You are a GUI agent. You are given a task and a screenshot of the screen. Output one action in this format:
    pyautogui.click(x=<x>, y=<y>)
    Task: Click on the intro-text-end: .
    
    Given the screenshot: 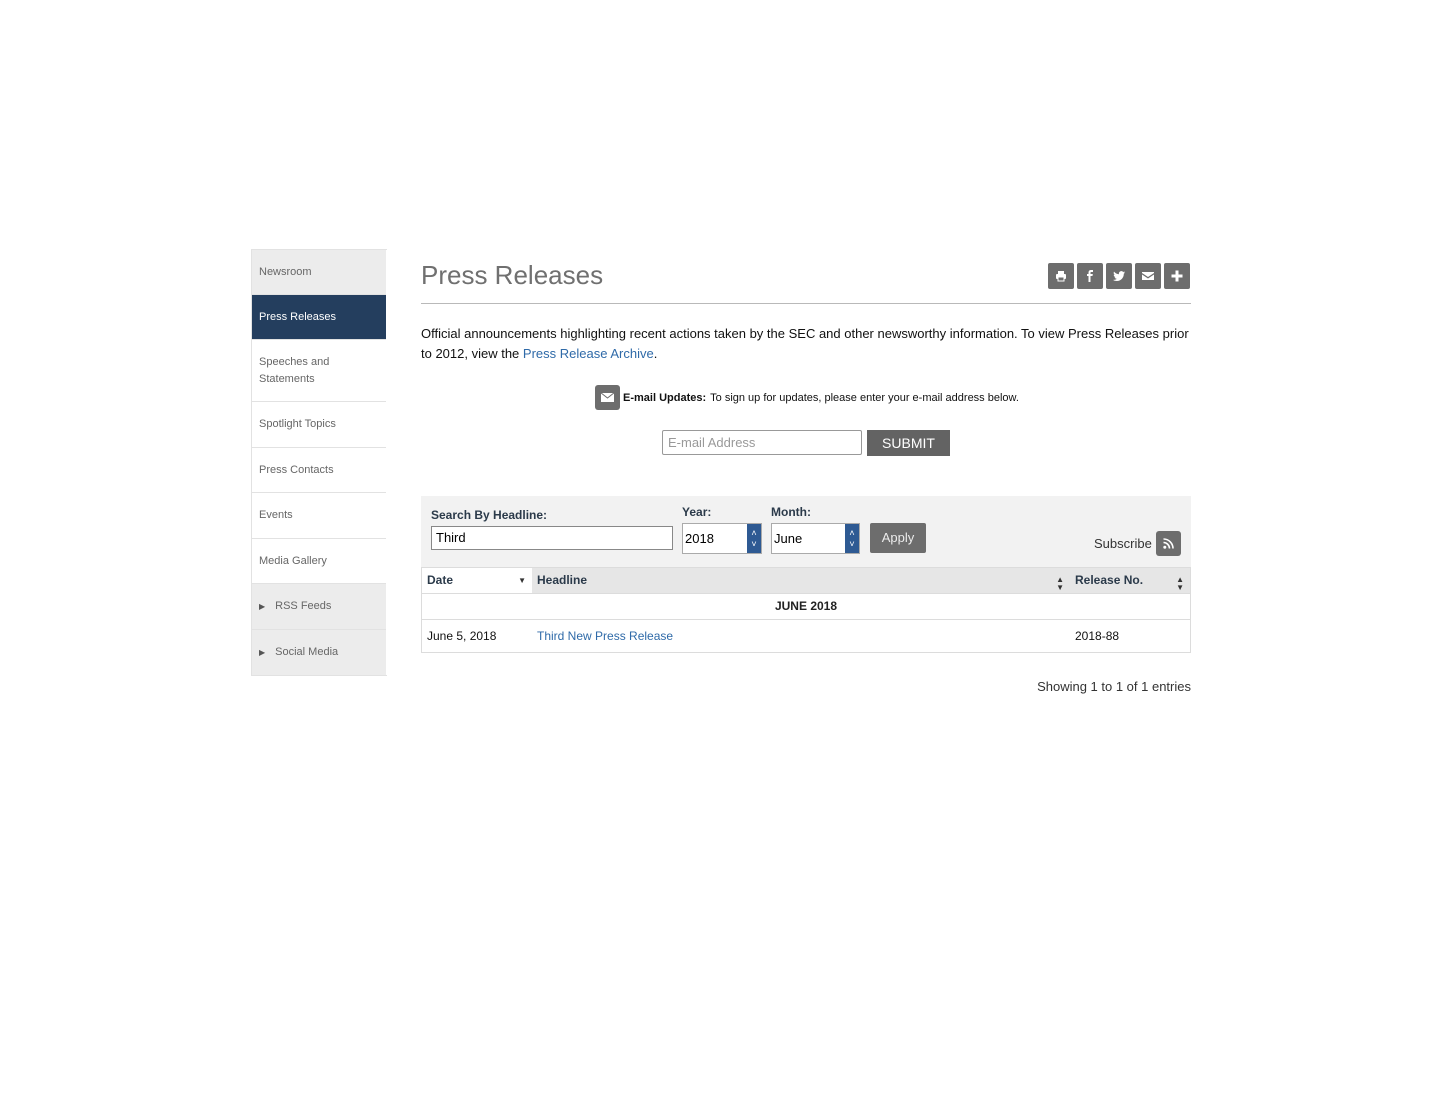 What is the action you would take?
    pyautogui.click(x=655, y=353)
    